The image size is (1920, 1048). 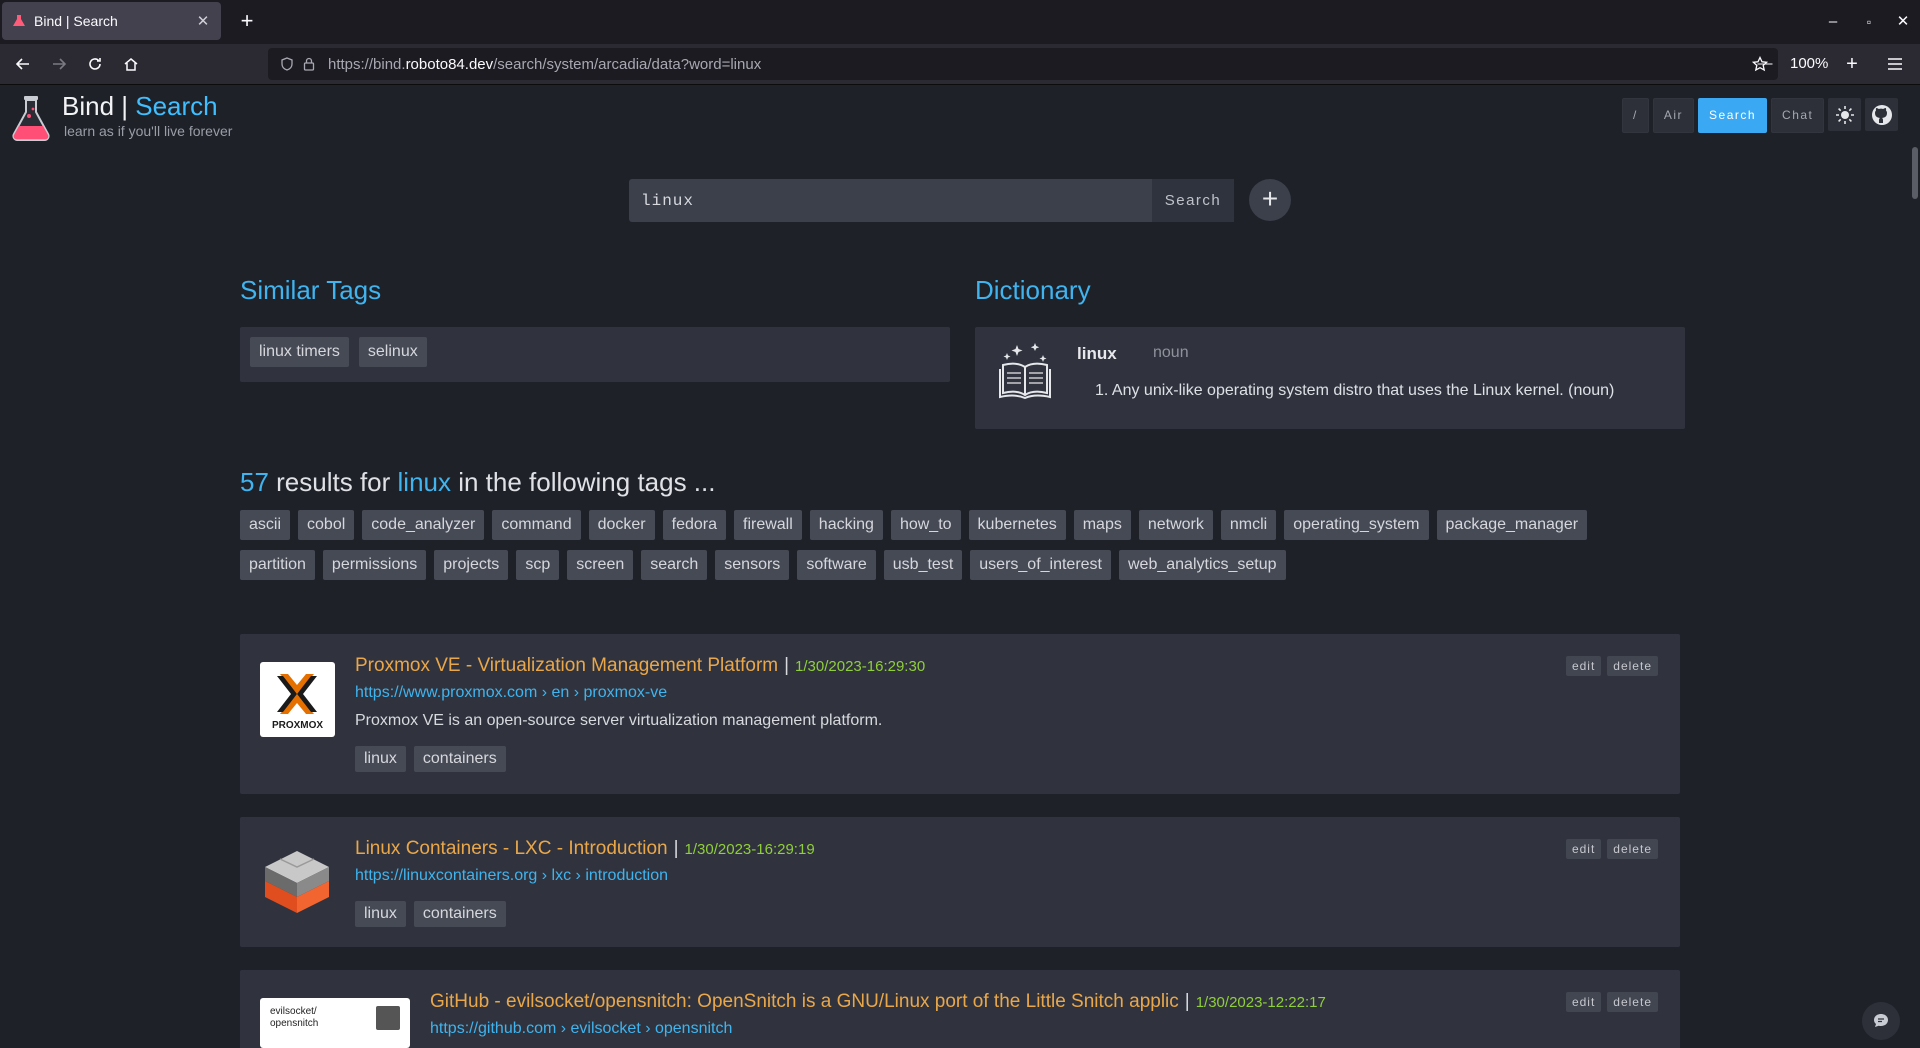 What do you see at coordinates (1852, 64) in the screenshot?
I see `zoom-in-button: +` at bounding box center [1852, 64].